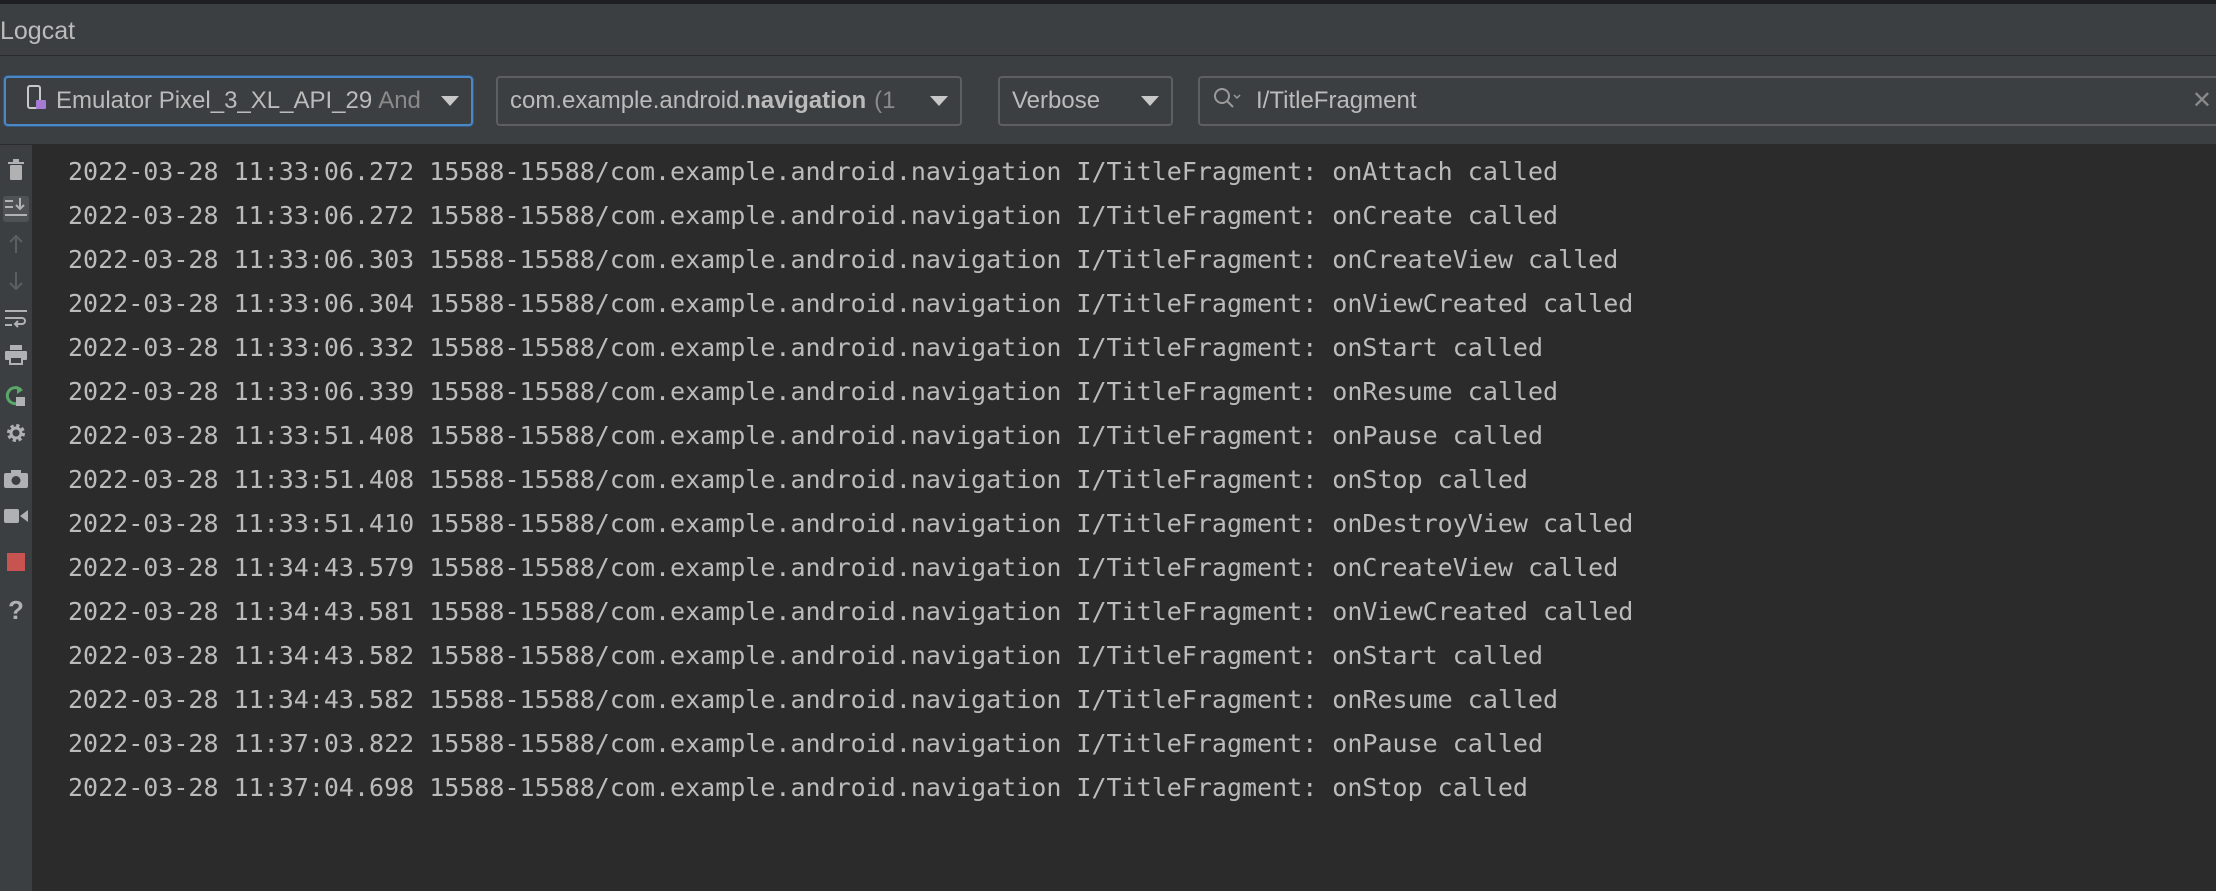 The width and height of the screenshot is (2216, 891). I want to click on search-input: I/TitleFragment ✕, so click(1707, 101).